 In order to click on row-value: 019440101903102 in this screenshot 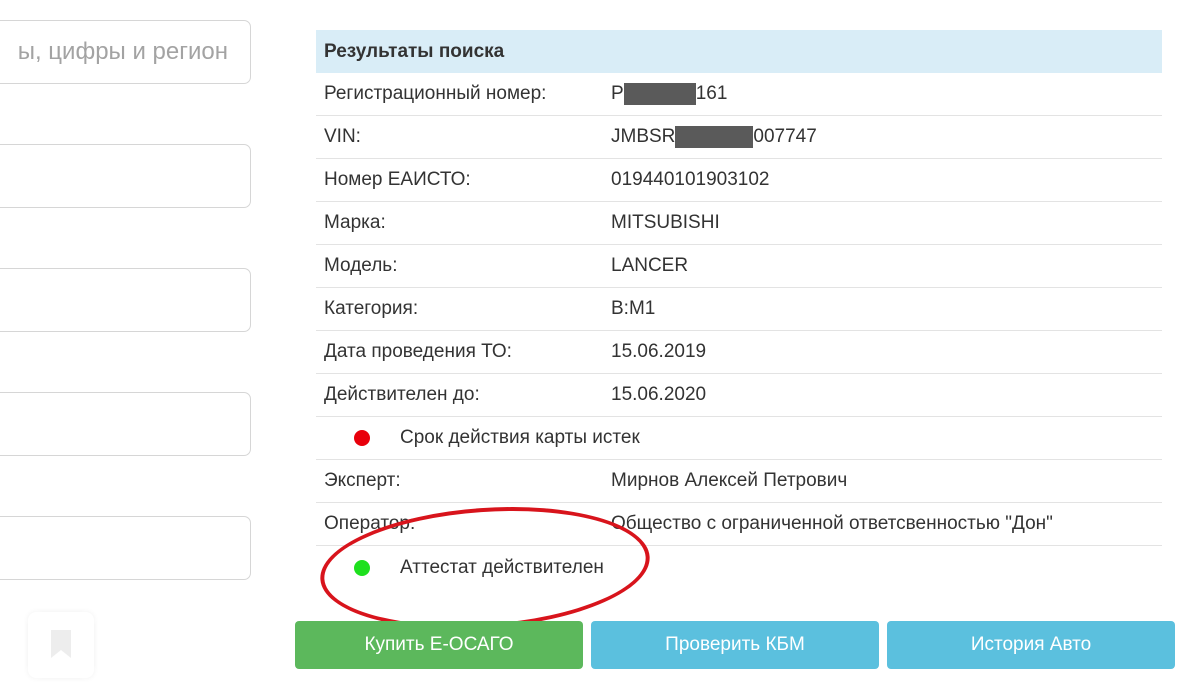, I will do `click(690, 179)`.